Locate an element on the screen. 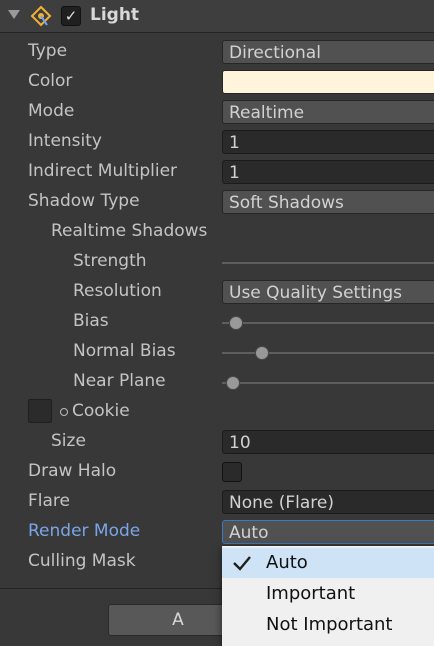  render-mode-popup: Auto Important Not Important is located at coordinates (328, 596).